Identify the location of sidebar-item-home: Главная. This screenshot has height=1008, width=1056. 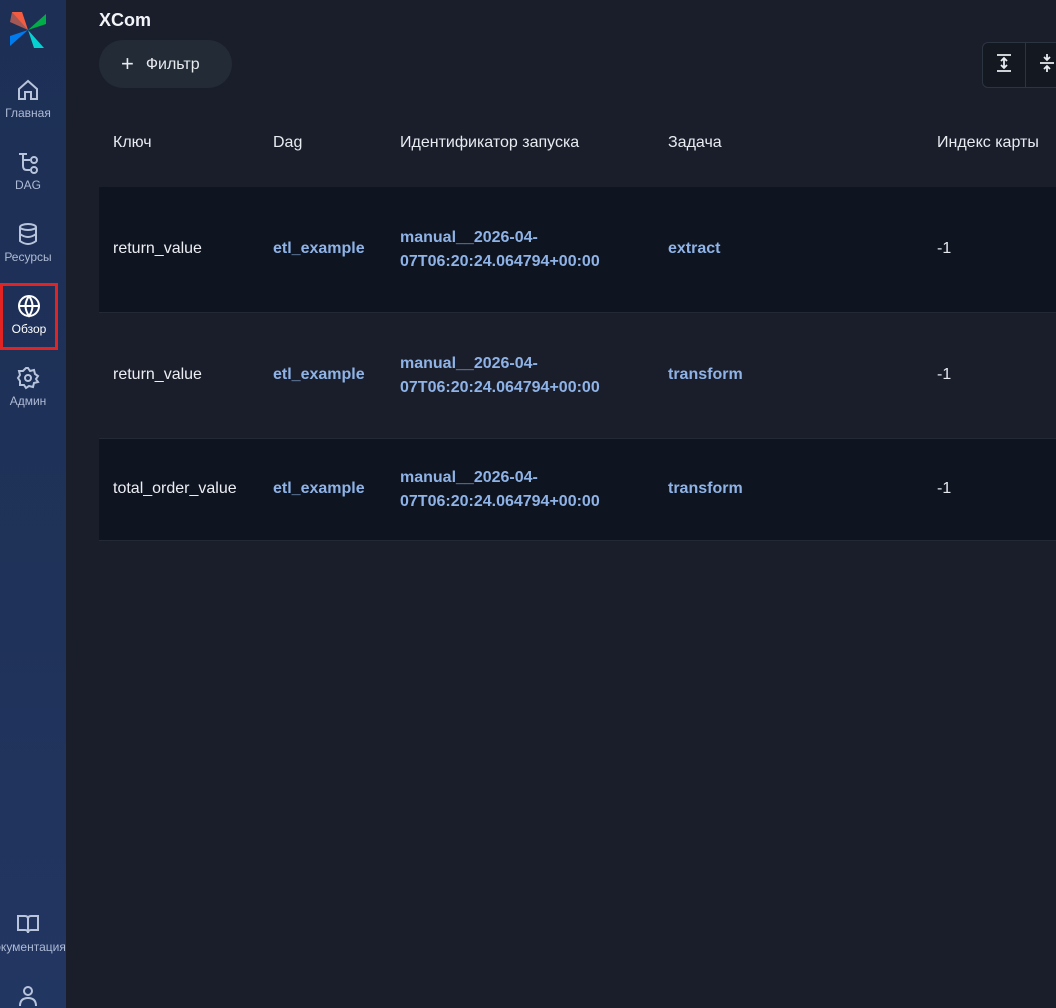
(28, 109).